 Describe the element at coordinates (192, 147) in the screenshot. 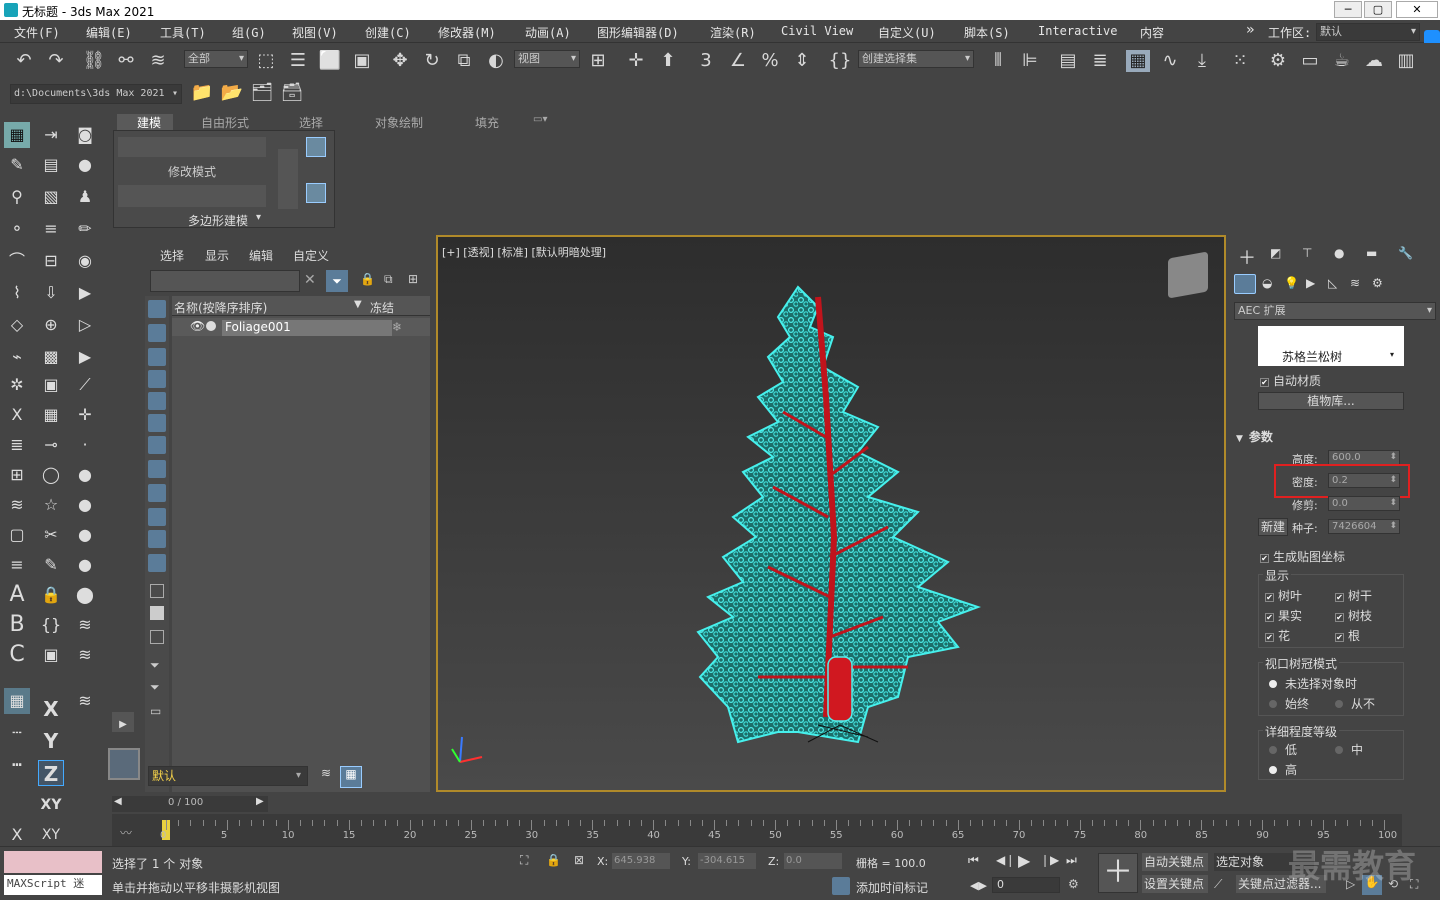

I see `modify-mode-buttons` at that location.